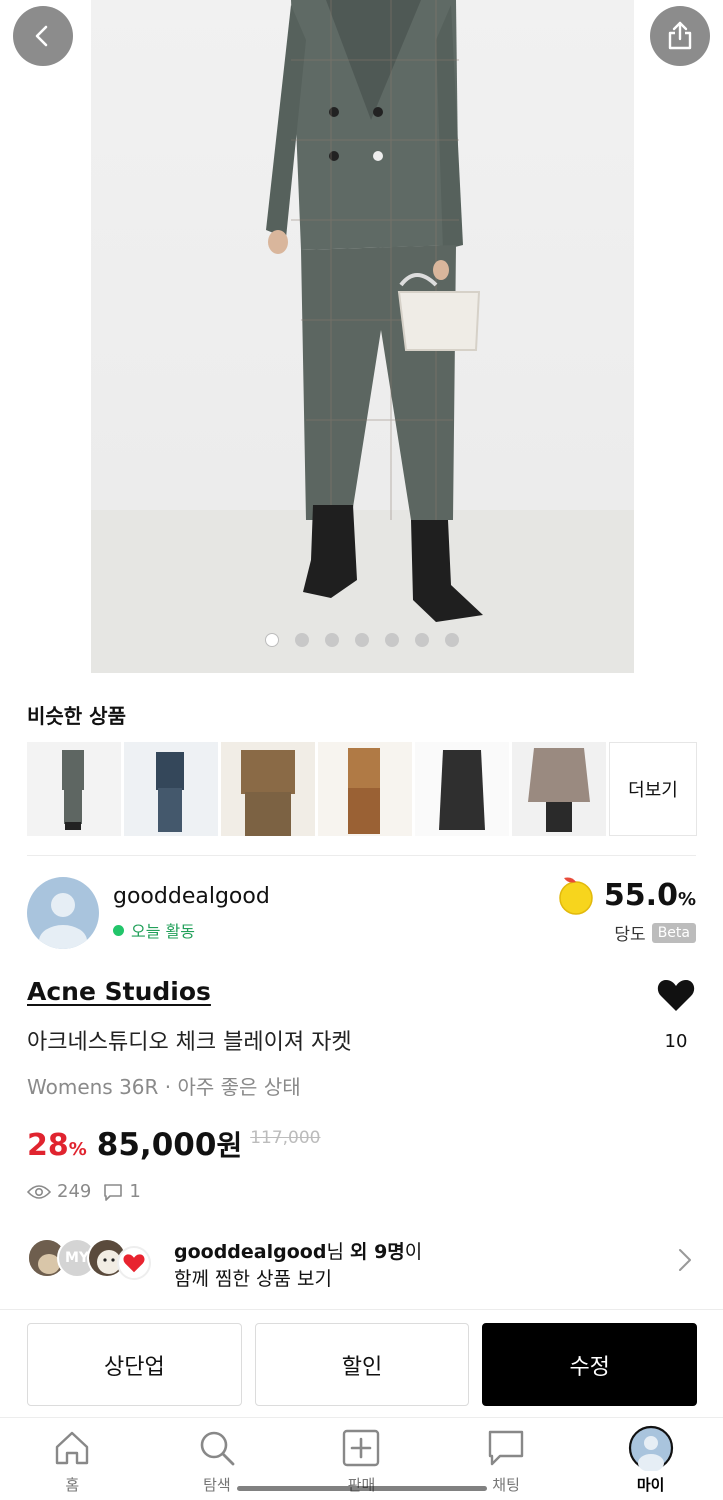  Describe the element at coordinates (576, 896) in the screenshot. I see `lemon-icon` at that location.